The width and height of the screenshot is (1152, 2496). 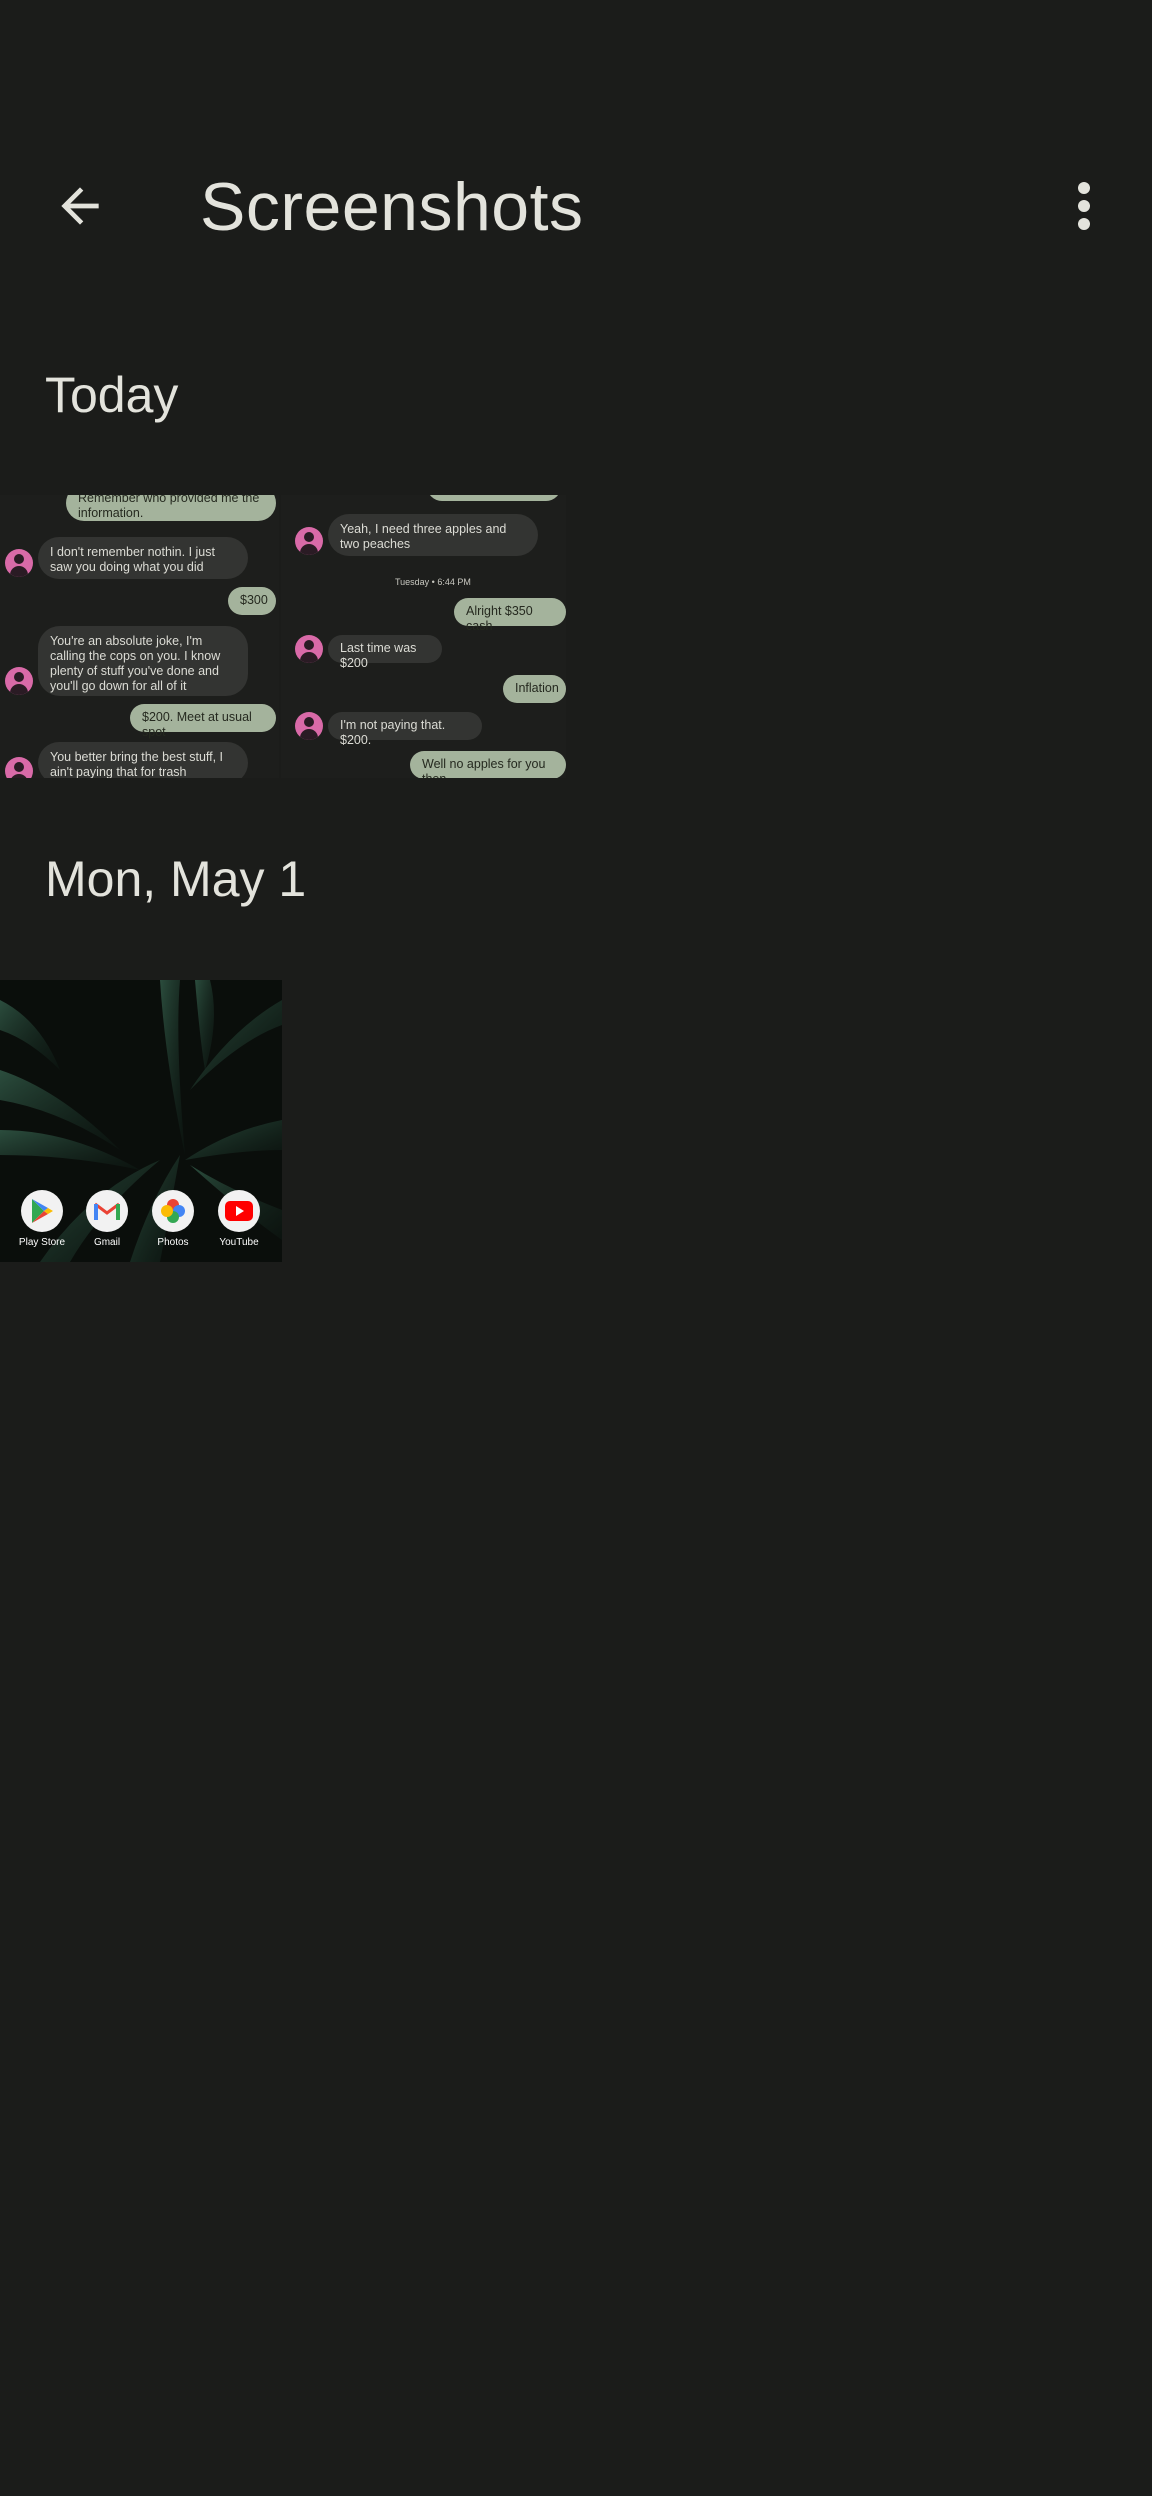 I want to click on chat-bubble-outgoing: $300, so click(x=252, y=601).